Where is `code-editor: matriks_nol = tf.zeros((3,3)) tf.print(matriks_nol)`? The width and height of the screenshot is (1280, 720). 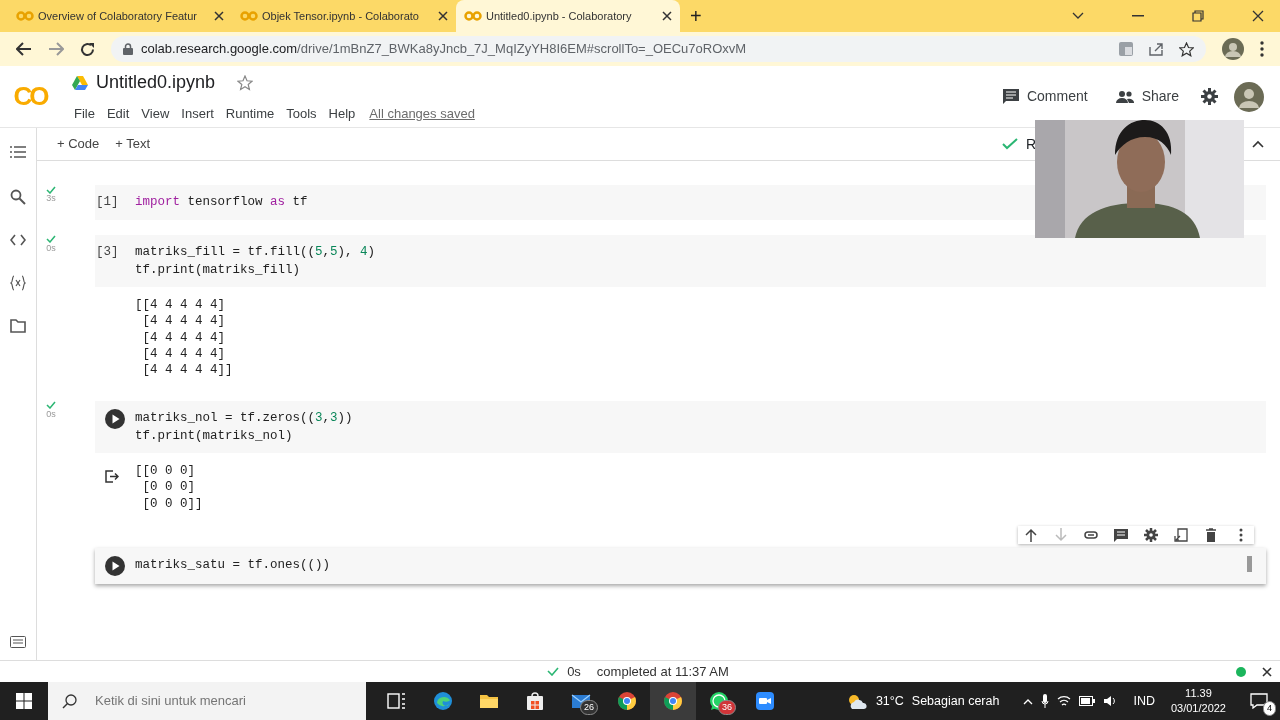 code-editor: matriks_nol = tf.zeros((3,3)) tf.print(matriks_nol) is located at coordinates (700, 426).